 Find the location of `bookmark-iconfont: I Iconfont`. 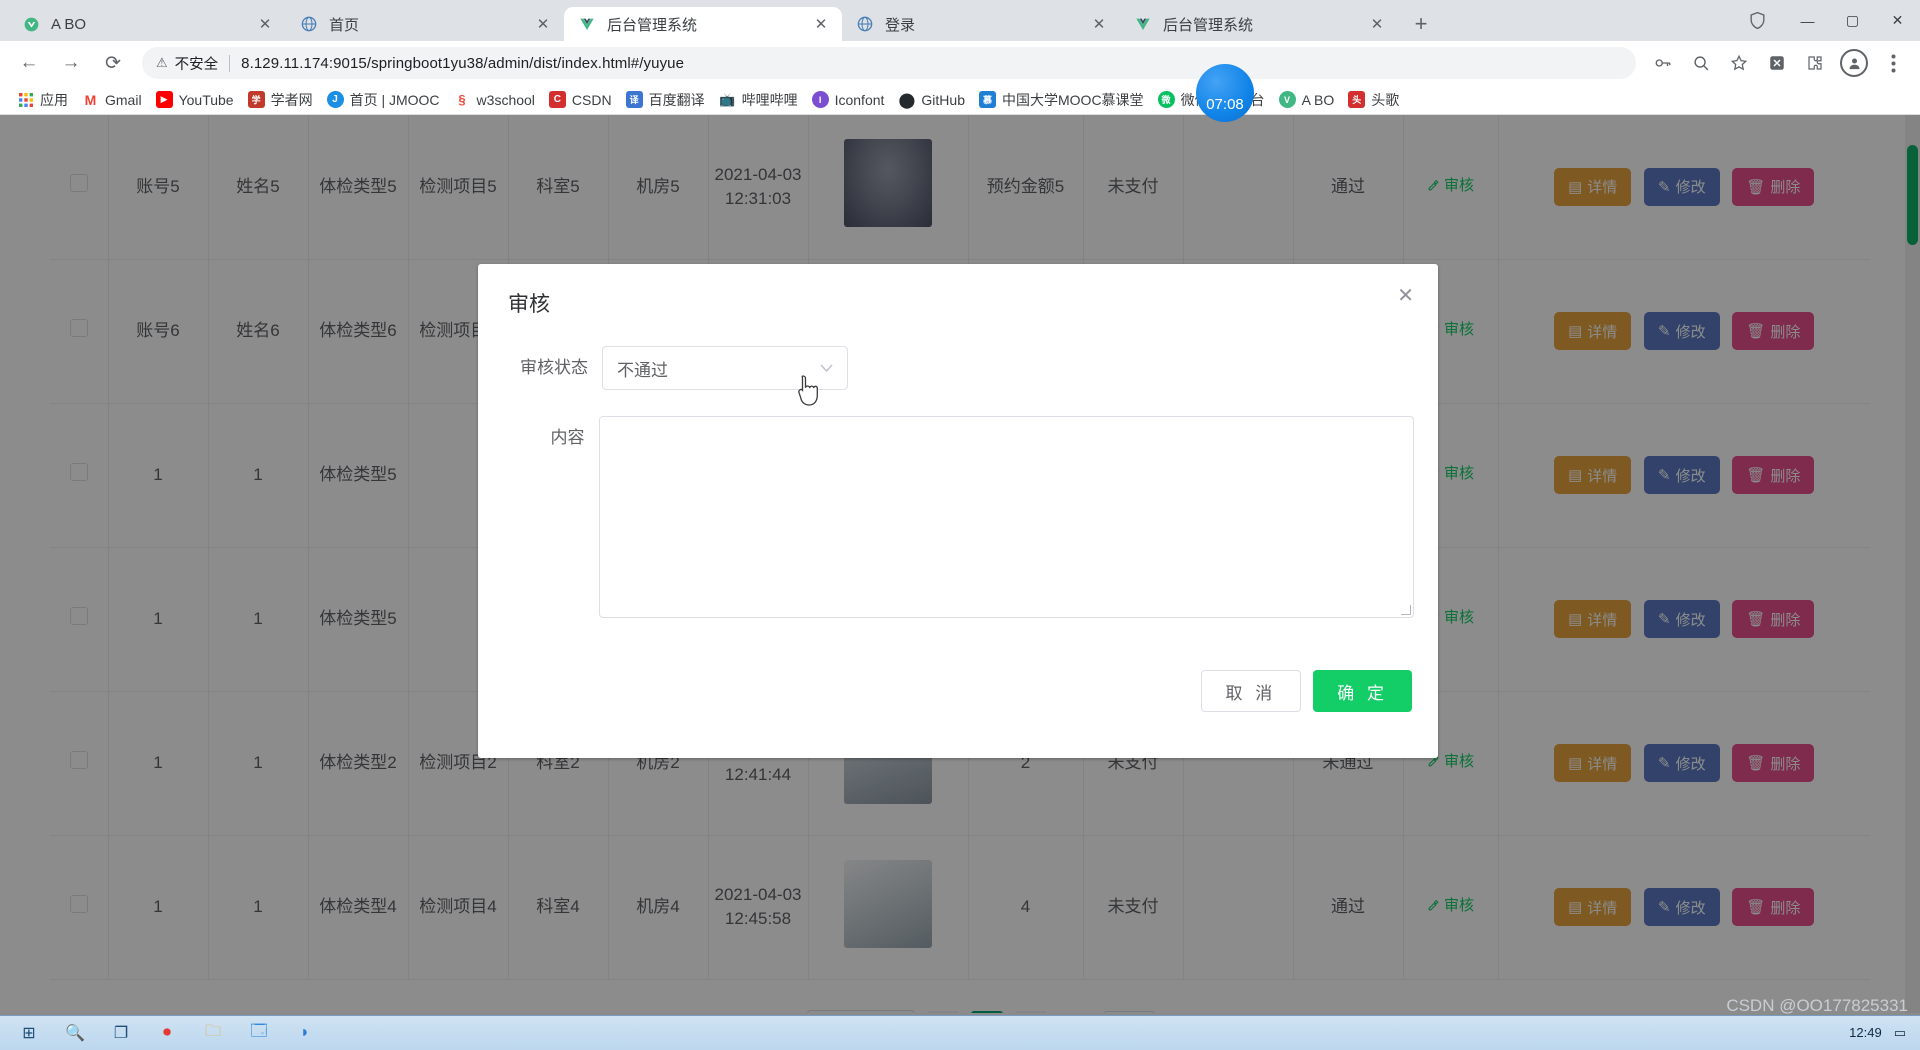

bookmark-iconfont: I Iconfont is located at coordinates (848, 100).